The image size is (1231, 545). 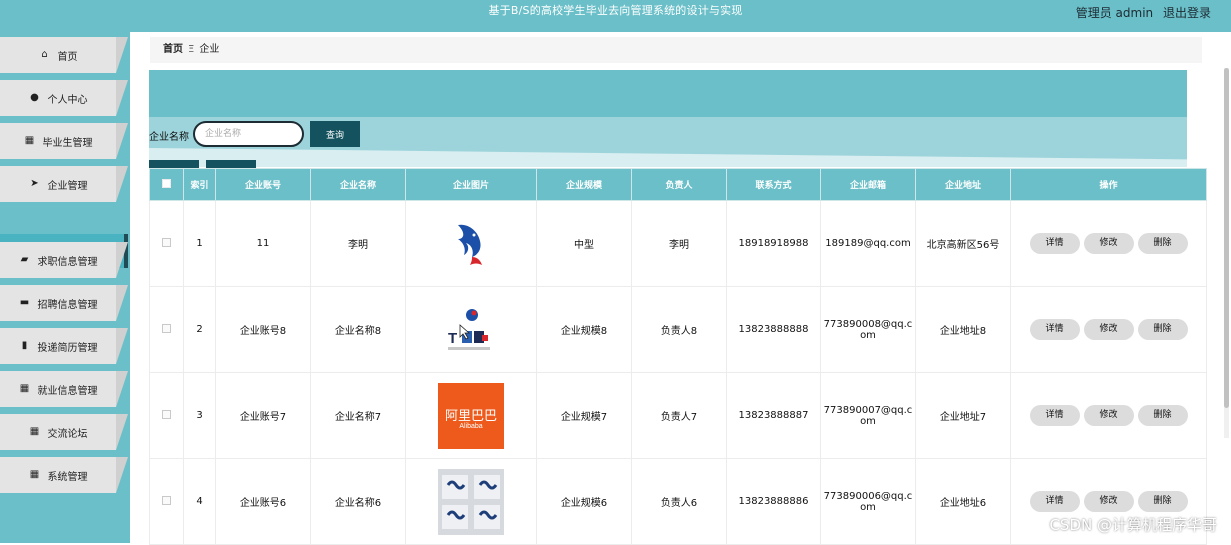 I want to click on sidebar-item-graduates: ▦毕业生管理, so click(x=65, y=142).